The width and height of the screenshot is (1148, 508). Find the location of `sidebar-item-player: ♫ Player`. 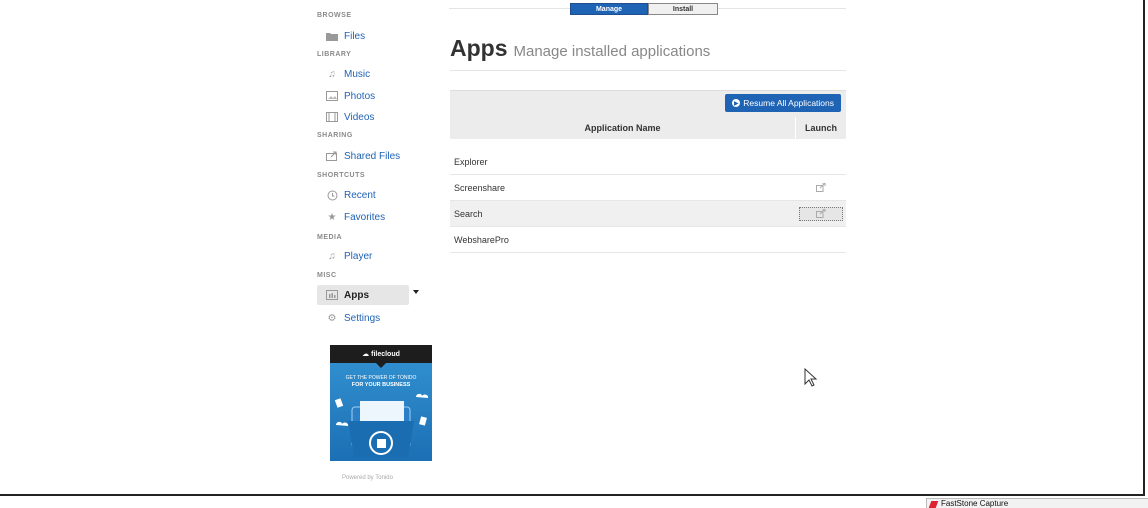

sidebar-item-player: ♫ Player is located at coordinates (343, 256).